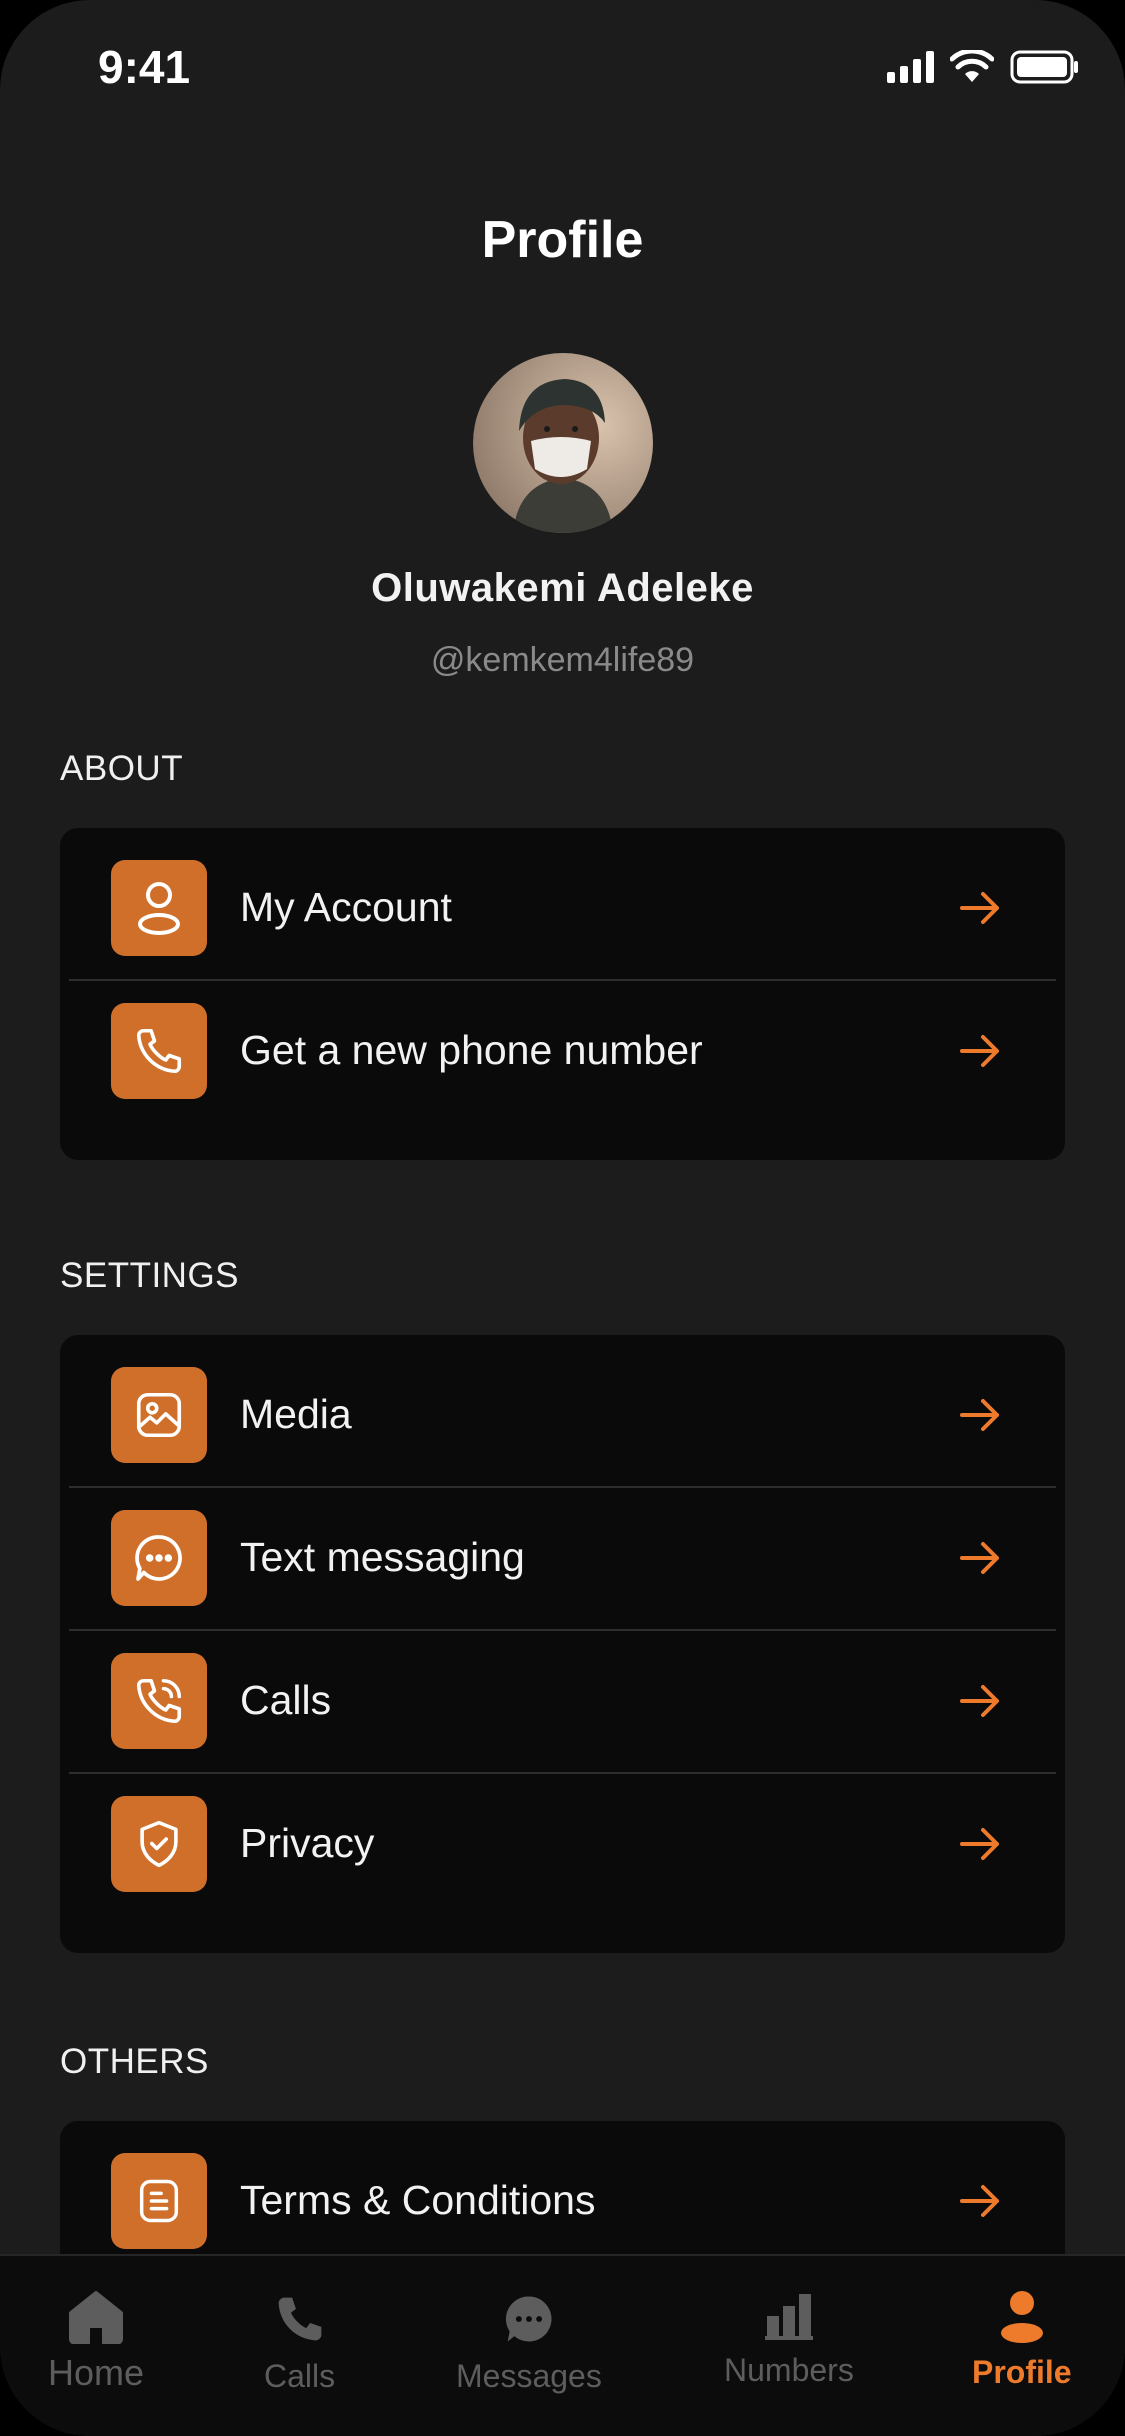 The width and height of the screenshot is (1125, 2436). What do you see at coordinates (286, 1700) in the screenshot?
I see `menu-item-label: Calls` at bounding box center [286, 1700].